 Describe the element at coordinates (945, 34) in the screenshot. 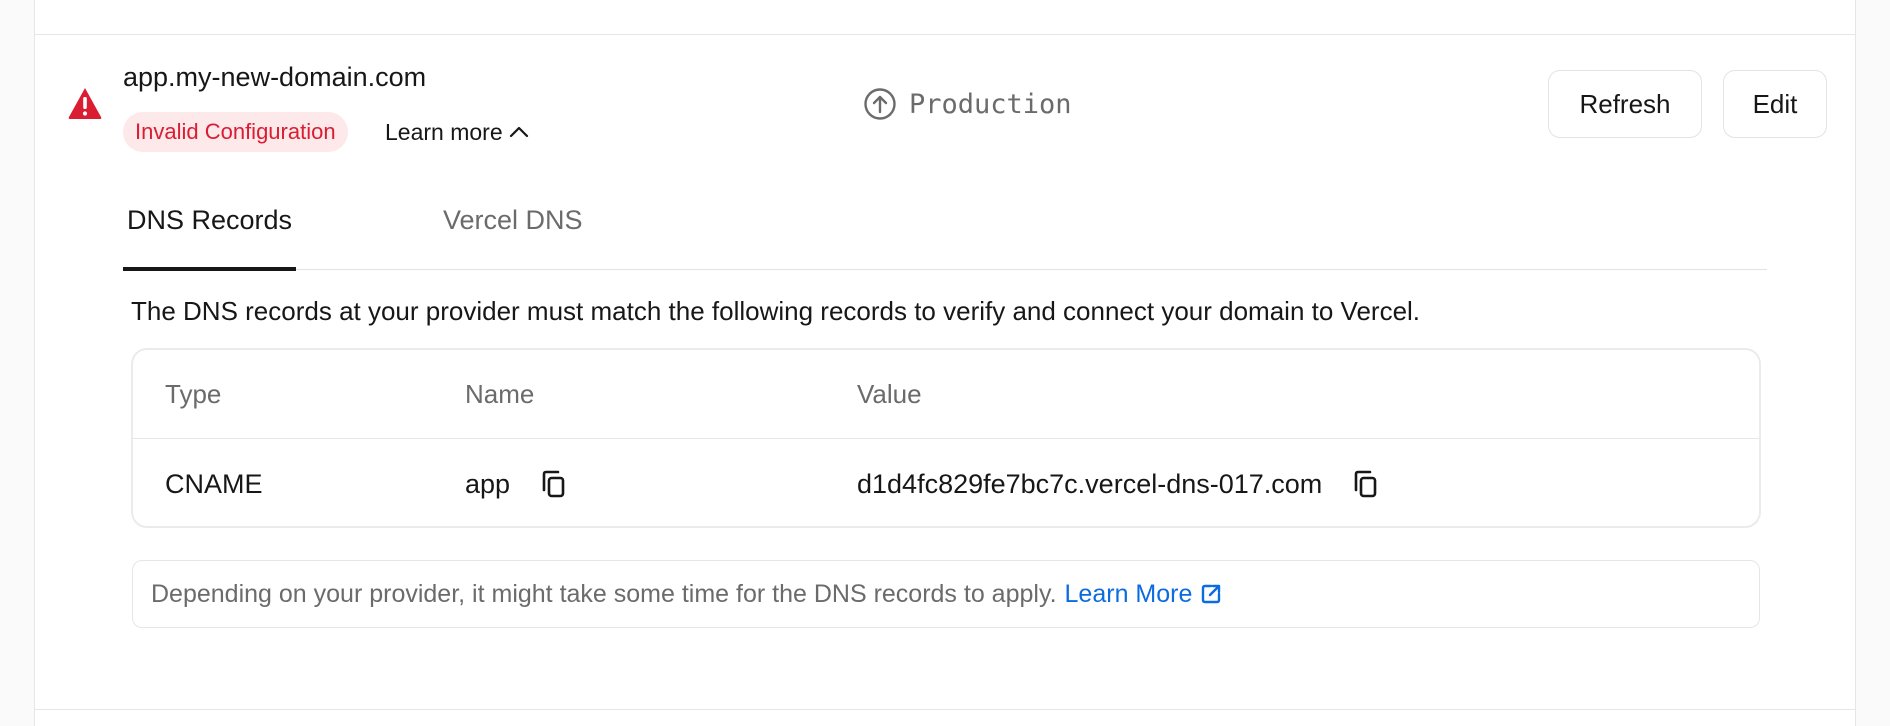

I see `divider-top` at that location.